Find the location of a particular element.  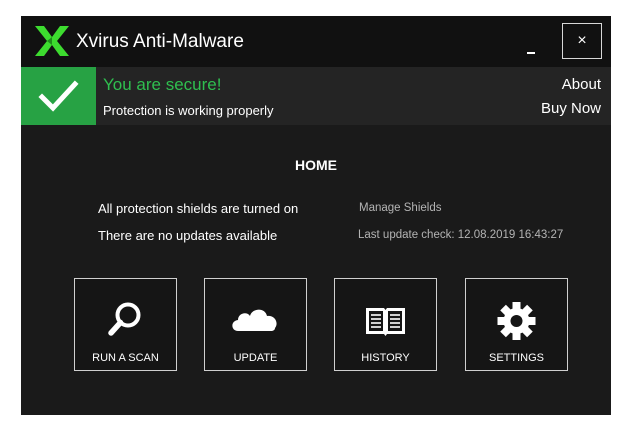

update-button: UPDATE is located at coordinates (255, 324).